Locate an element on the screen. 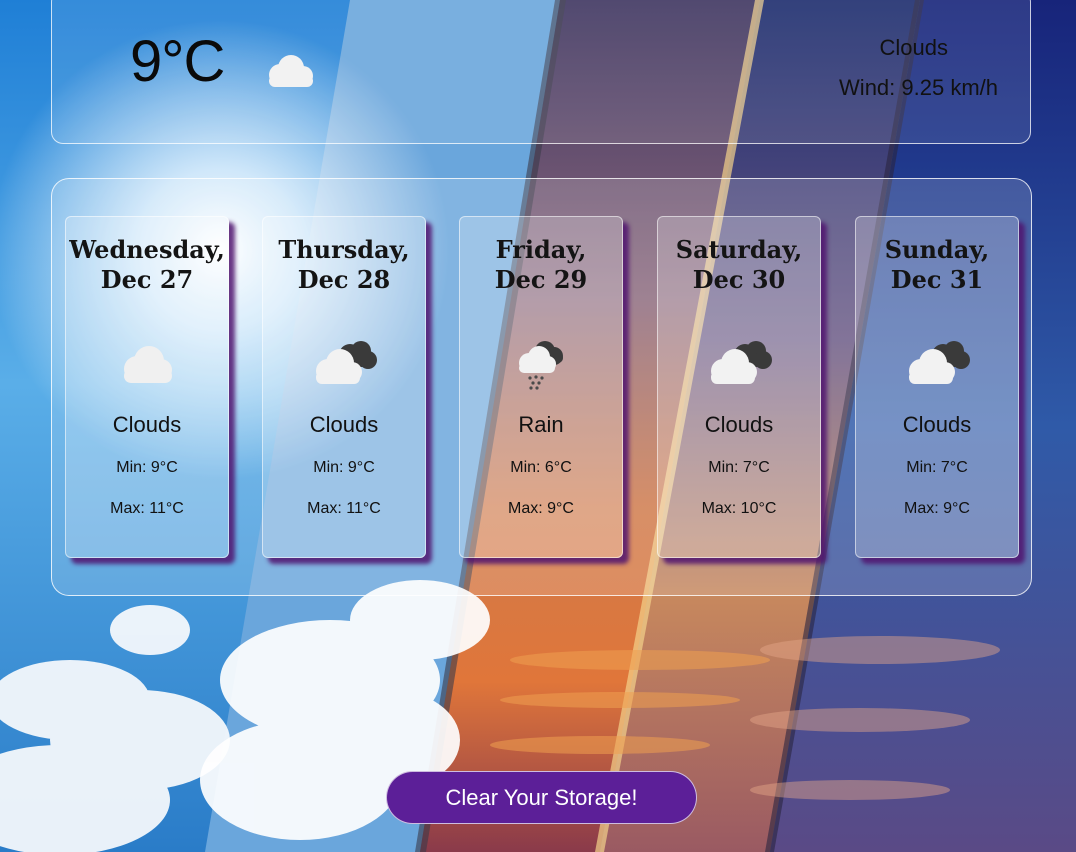 The height and width of the screenshot is (852, 1076). clear-storage-button: Clear Your Storage! is located at coordinates (541, 797).